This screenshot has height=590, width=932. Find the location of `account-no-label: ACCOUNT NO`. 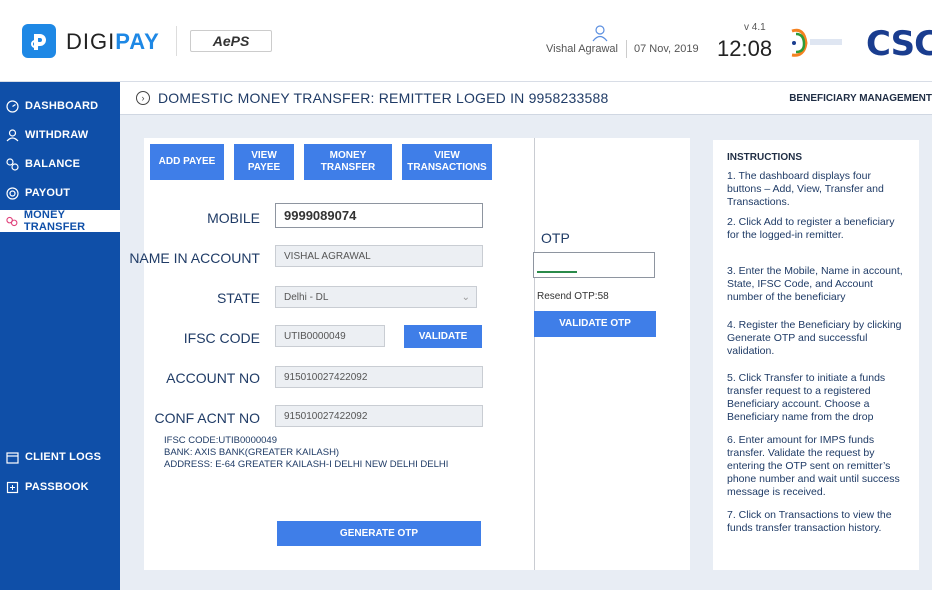

account-no-label: ACCOUNT NO is located at coordinates (213, 378).